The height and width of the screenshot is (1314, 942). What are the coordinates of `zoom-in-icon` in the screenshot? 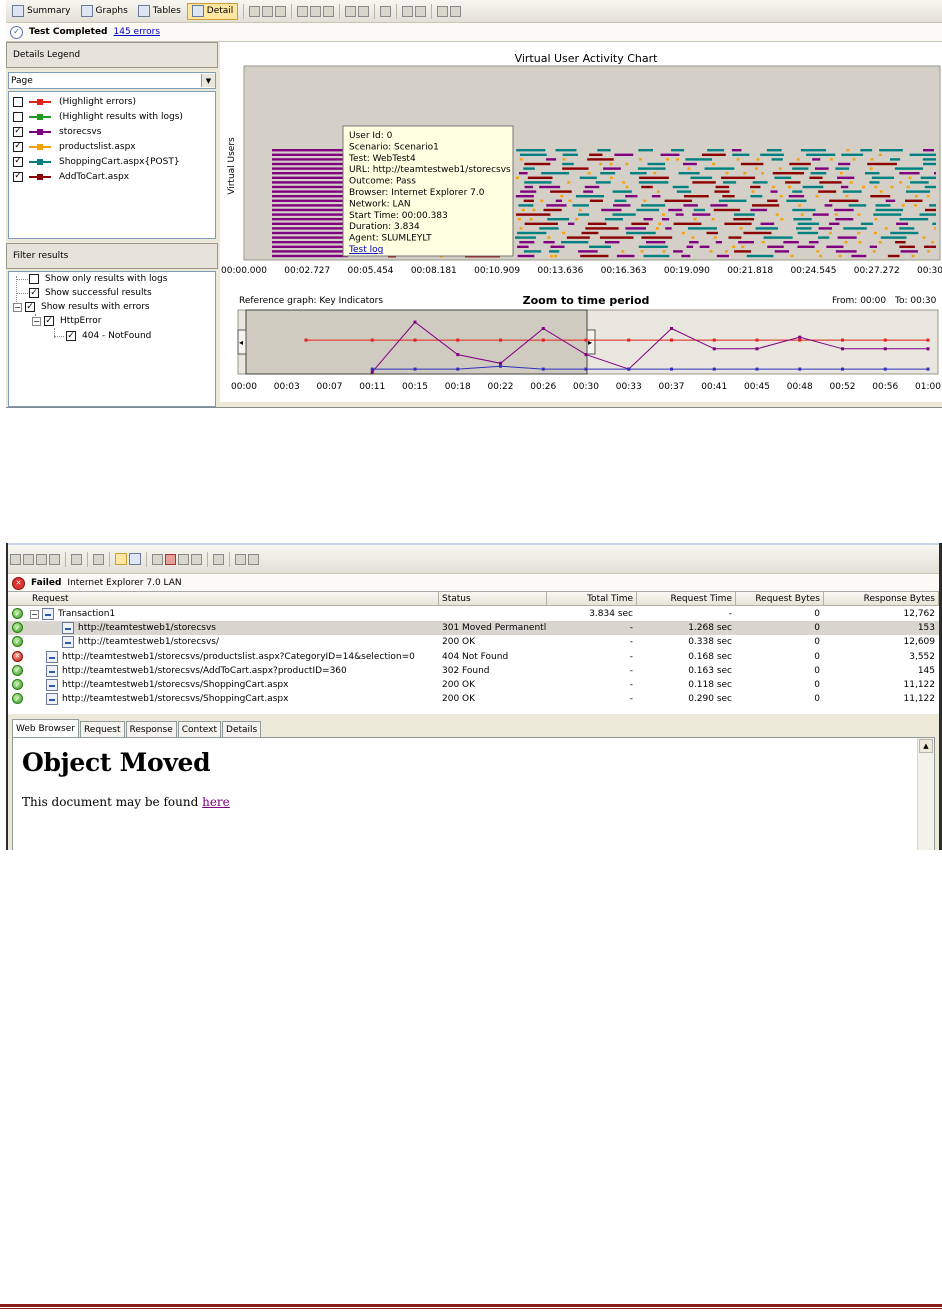 It's located at (351, 11).